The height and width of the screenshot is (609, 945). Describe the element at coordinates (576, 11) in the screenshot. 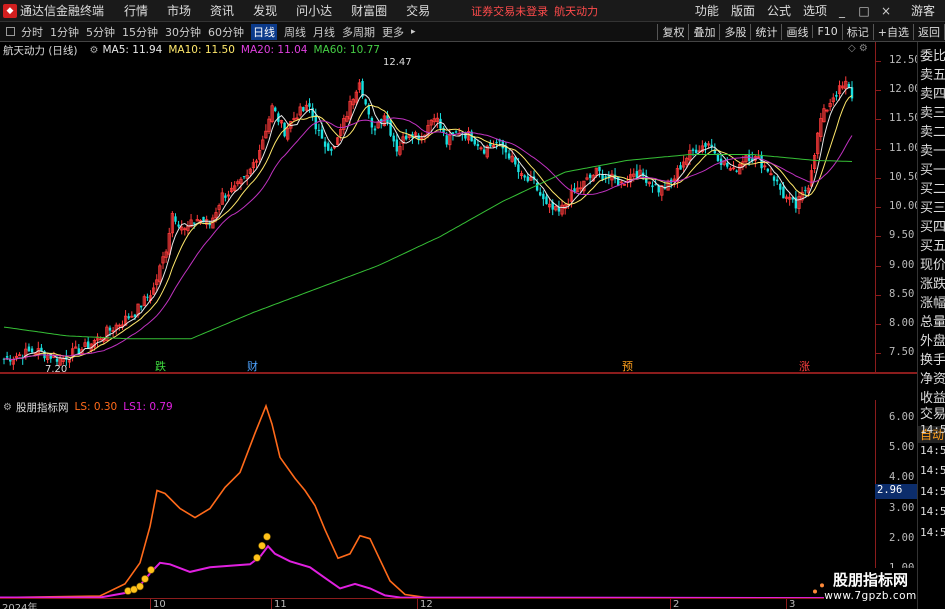

I see `current-stock-name: 航天动力` at that location.